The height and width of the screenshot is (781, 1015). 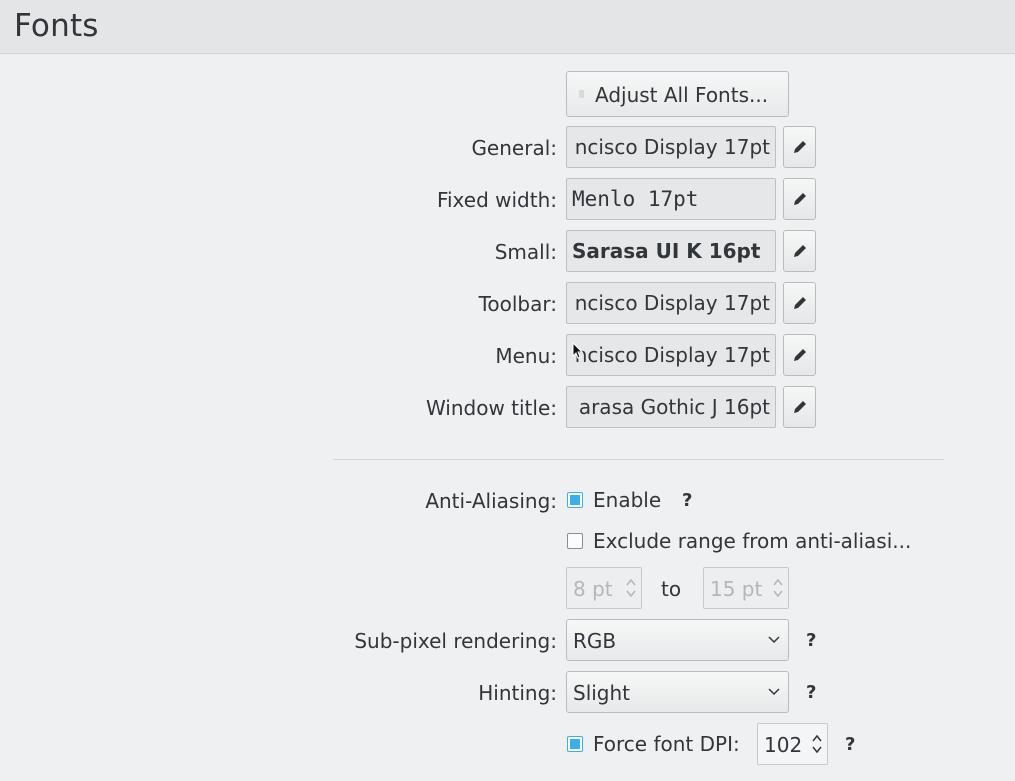 I want to click on fixed-width-font-edit-button, so click(x=799, y=199).